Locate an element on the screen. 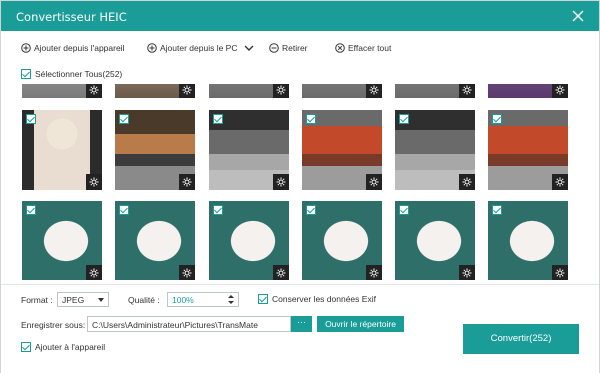 The image size is (600, 373). chevron-down-icon is located at coordinates (249, 48).